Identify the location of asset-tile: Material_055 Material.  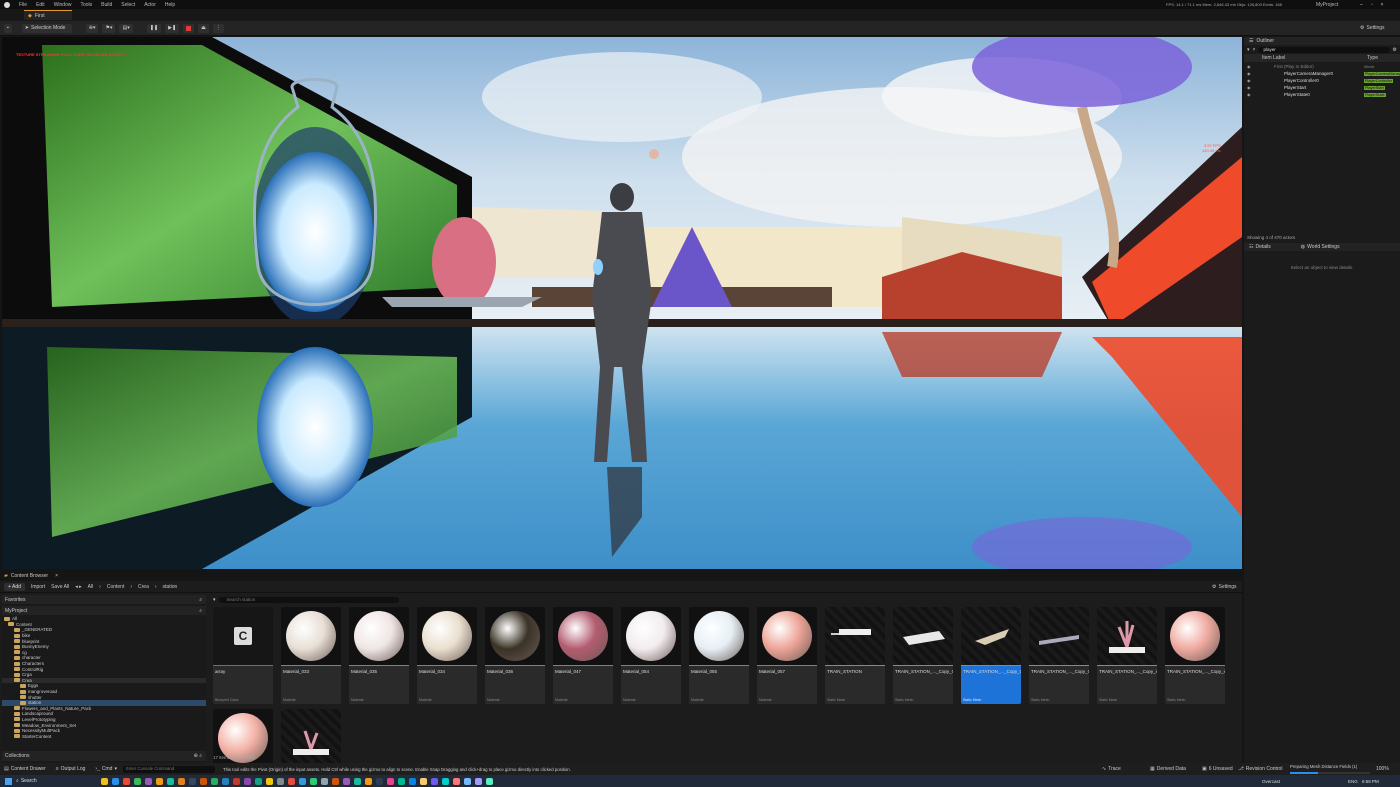
(719, 655).